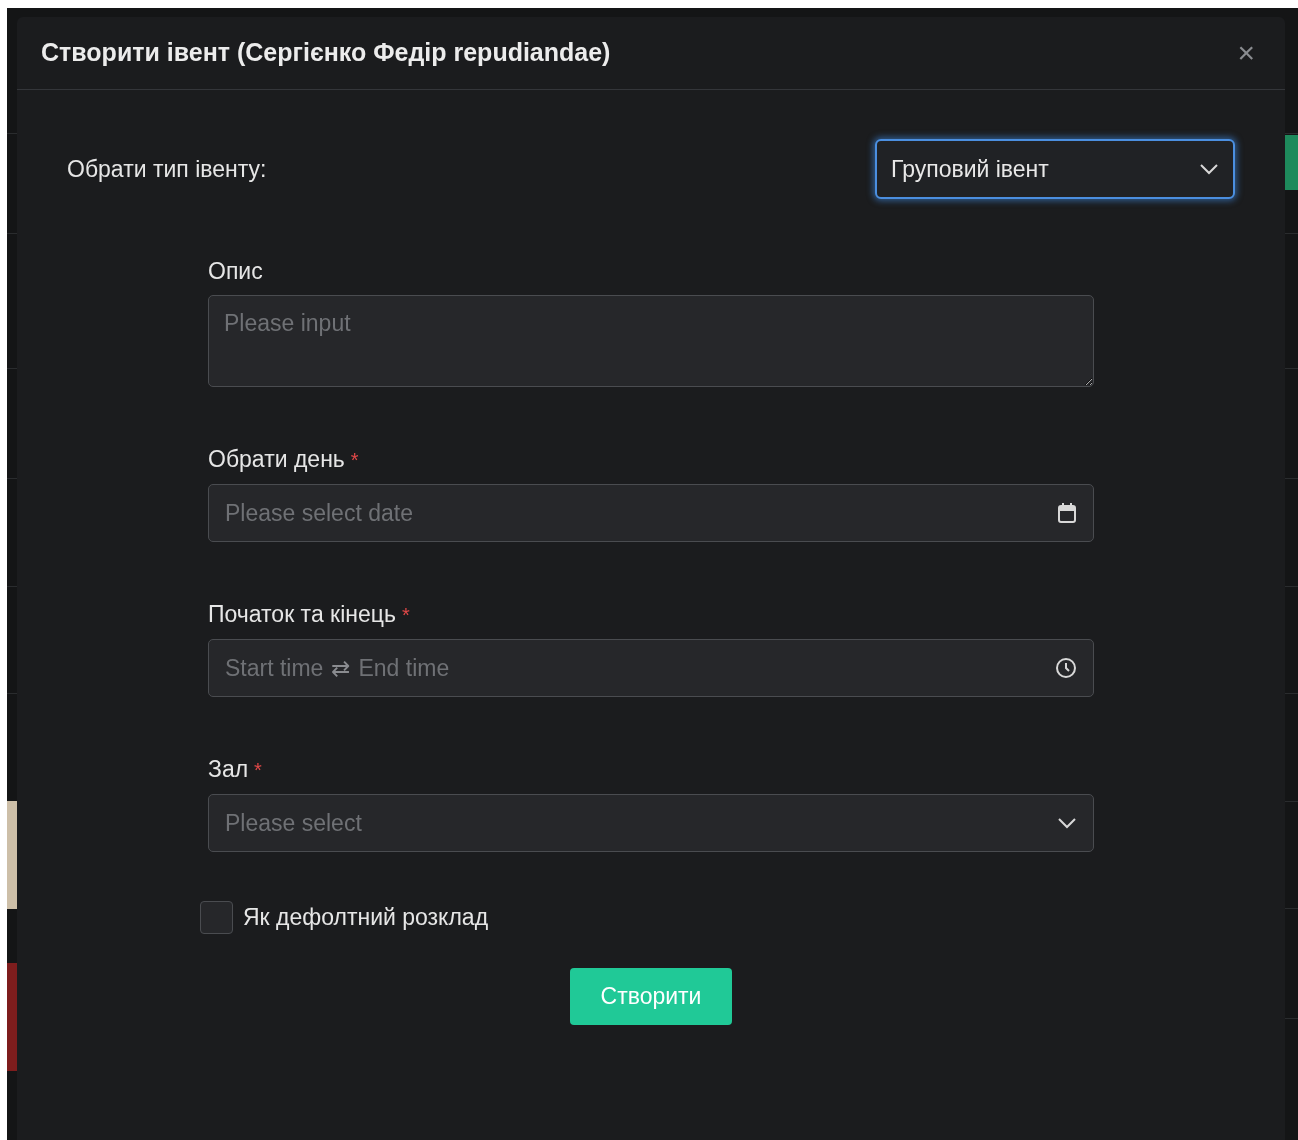 The image size is (1298, 1140). What do you see at coordinates (366, 917) in the screenshot?
I see `checkbox-label: Як дефолтний розклад` at bounding box center [366, 917].